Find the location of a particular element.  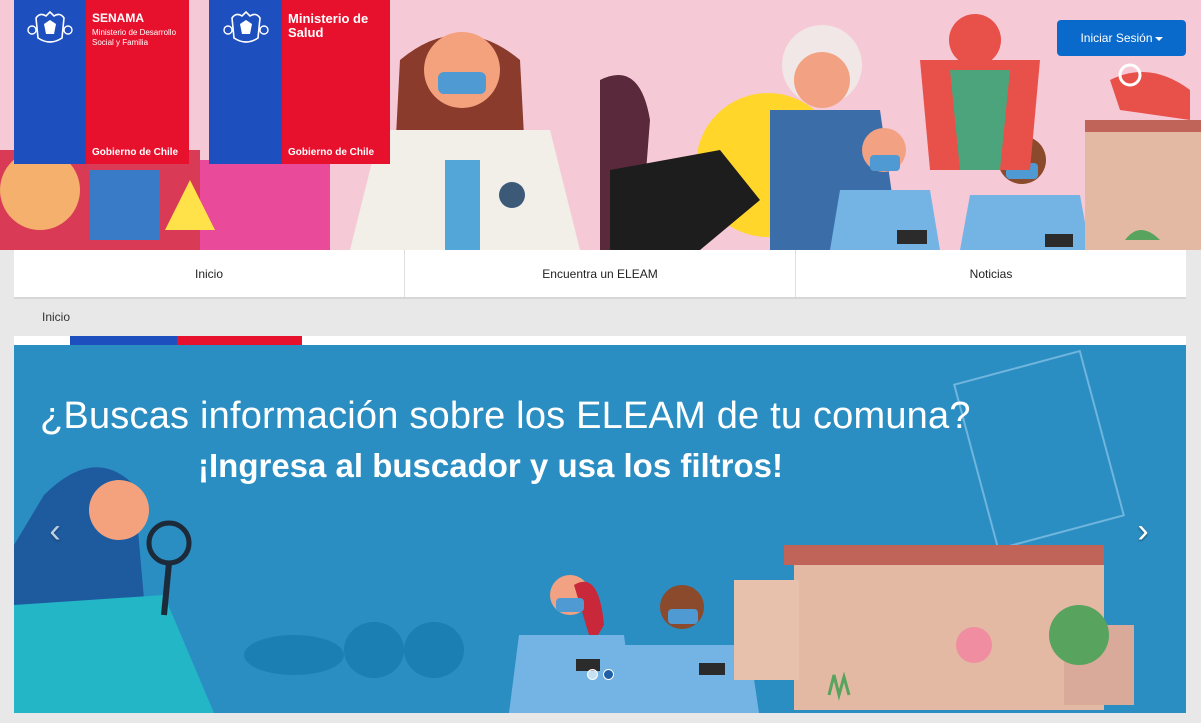

login-button: Iniciar Sesión is located at coordinates (1121, 38).